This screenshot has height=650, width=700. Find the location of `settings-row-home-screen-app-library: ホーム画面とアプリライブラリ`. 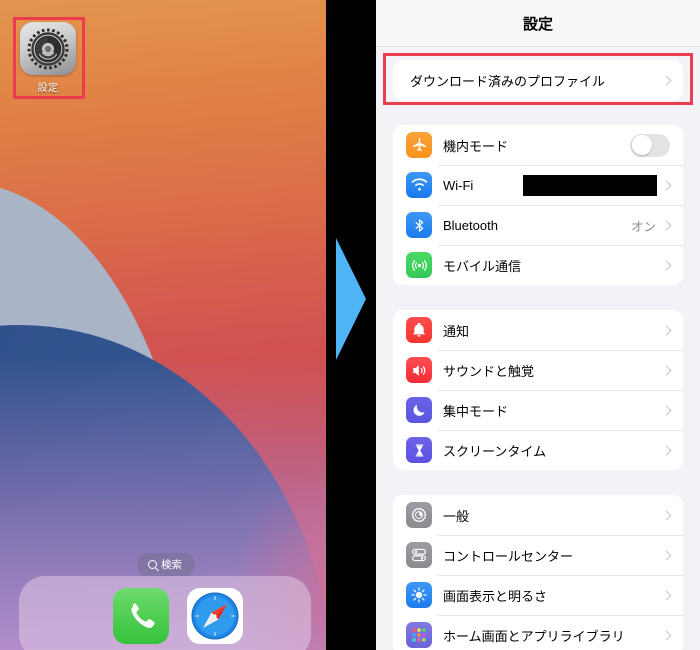

settings-row-home-screen-app-library: ホーム画面とアプリライブラリ is located at coordinates (538, 632).